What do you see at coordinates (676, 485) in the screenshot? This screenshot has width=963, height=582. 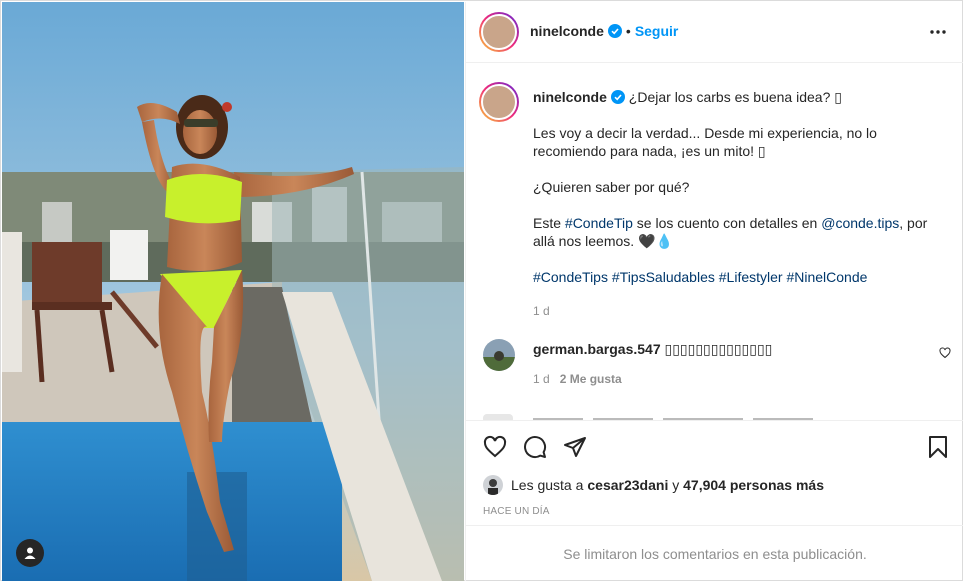 I see `likes-mid: y` at bounding box center [676, 485].